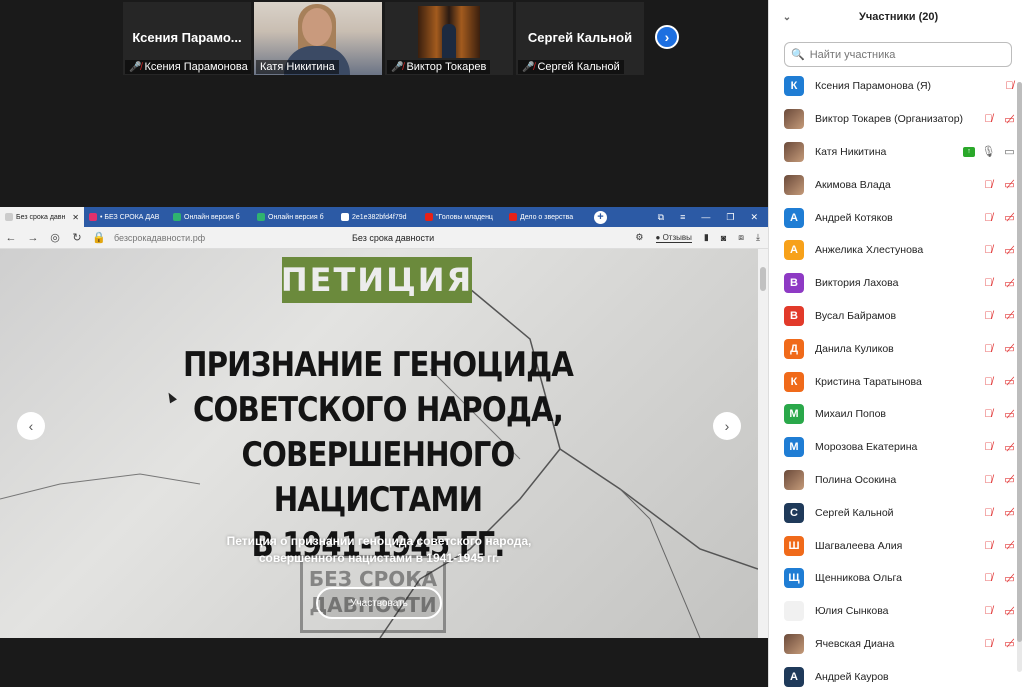  I want to click on chevron-down-icon: ⌄, so click(787, 17).